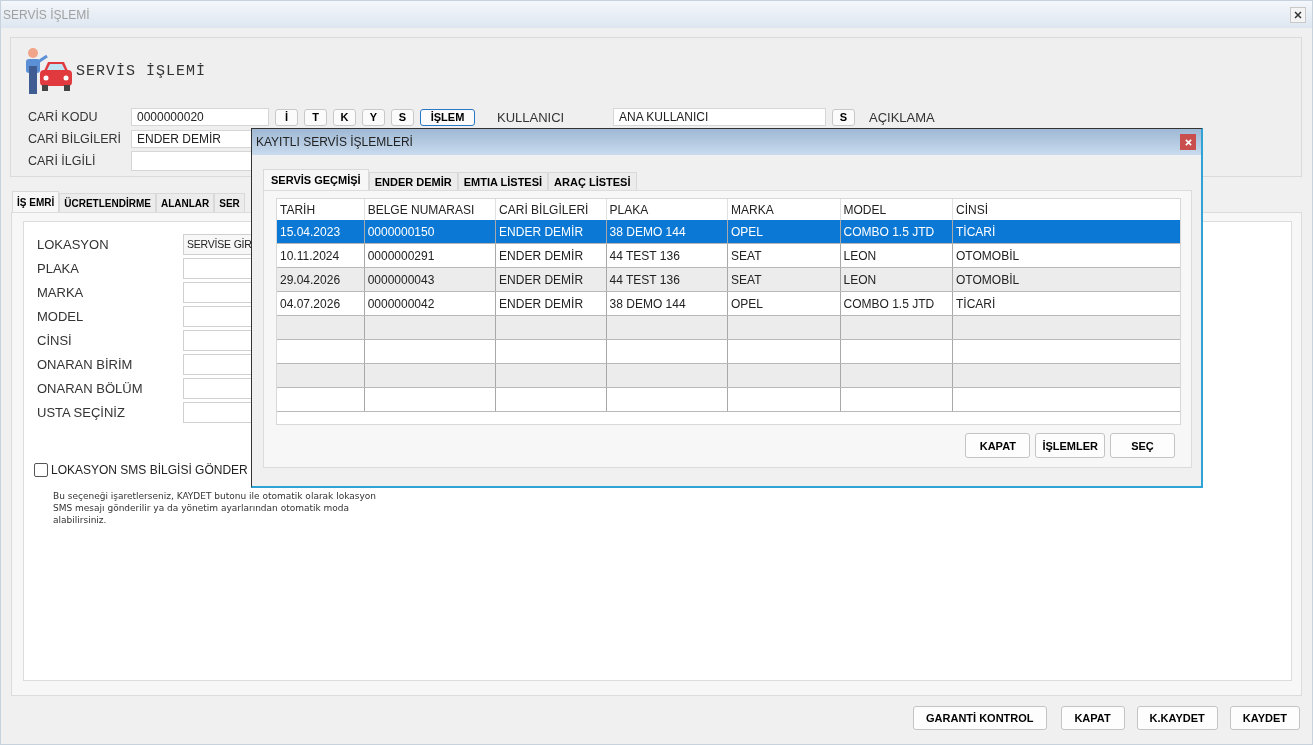  I want to click on help-text: Bu seçeneği işaretlerseniz, KAYDET butonu ile otomatik olarak lokasyon SMS mesajı gönderilir ya da yönetim ayarlarından otomatik moda alabilirsiniz., so click(215, 508).